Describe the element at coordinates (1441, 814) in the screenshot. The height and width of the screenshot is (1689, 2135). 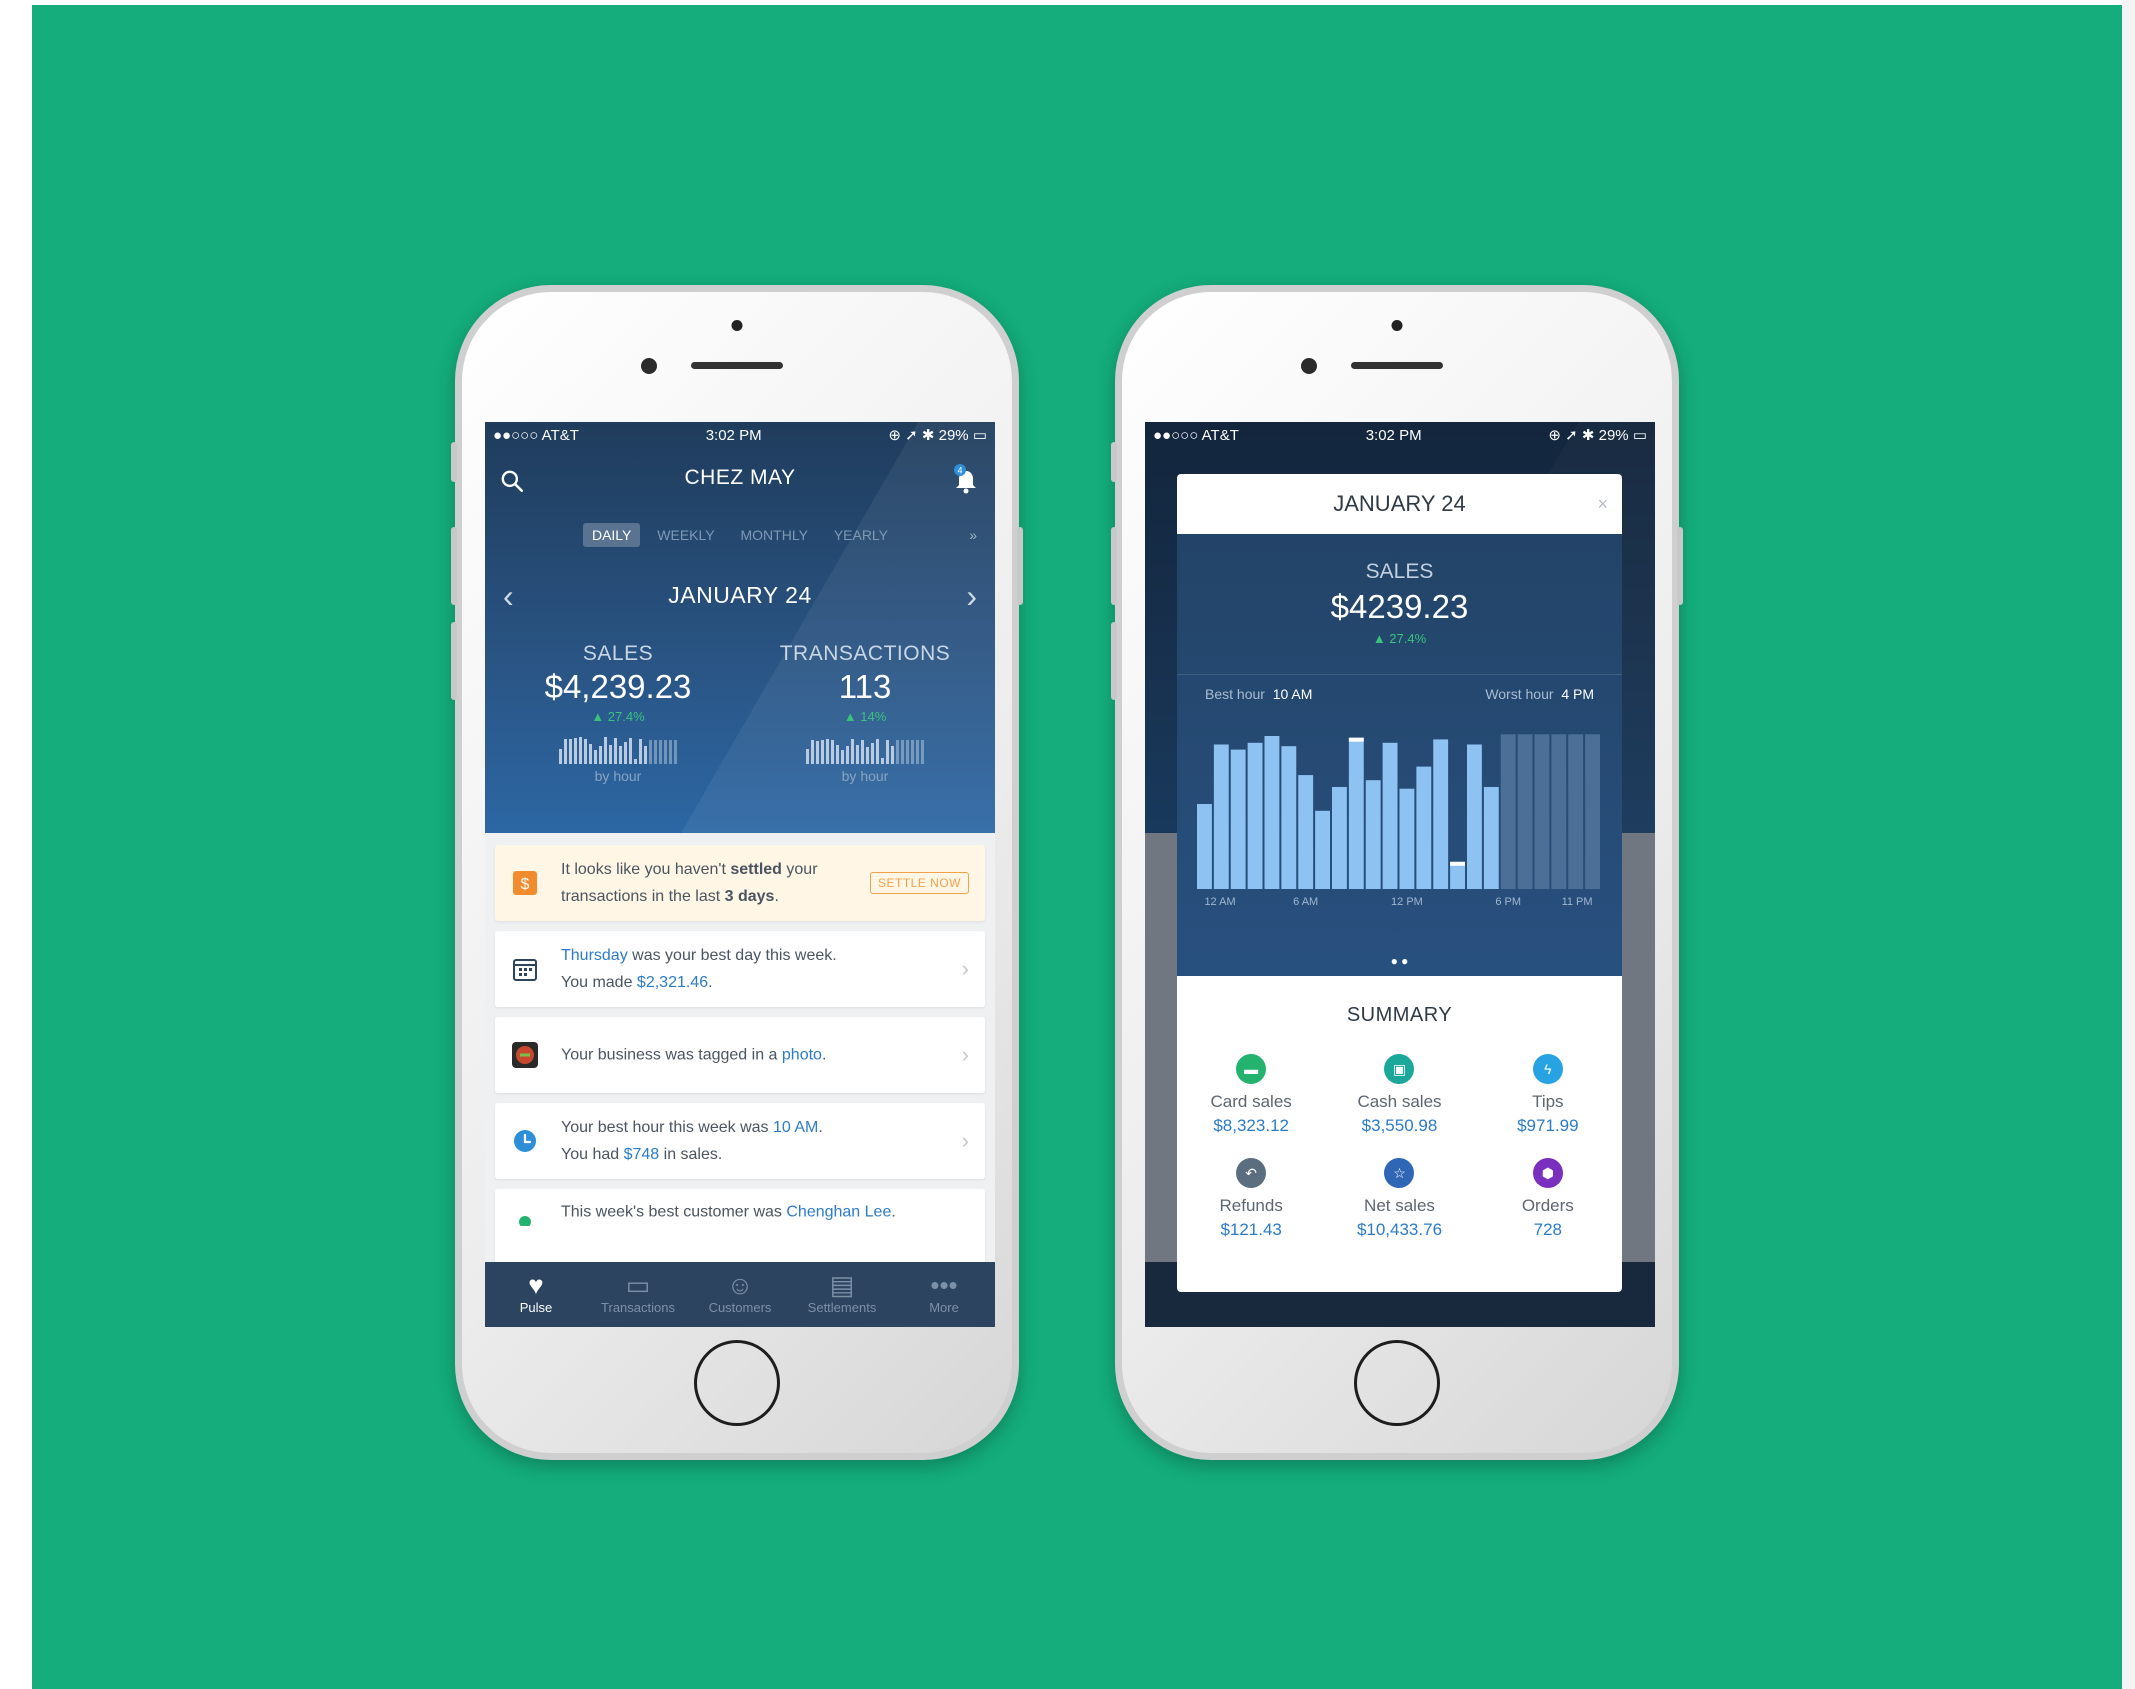
I see `hour-bar-2-pm` at that location.